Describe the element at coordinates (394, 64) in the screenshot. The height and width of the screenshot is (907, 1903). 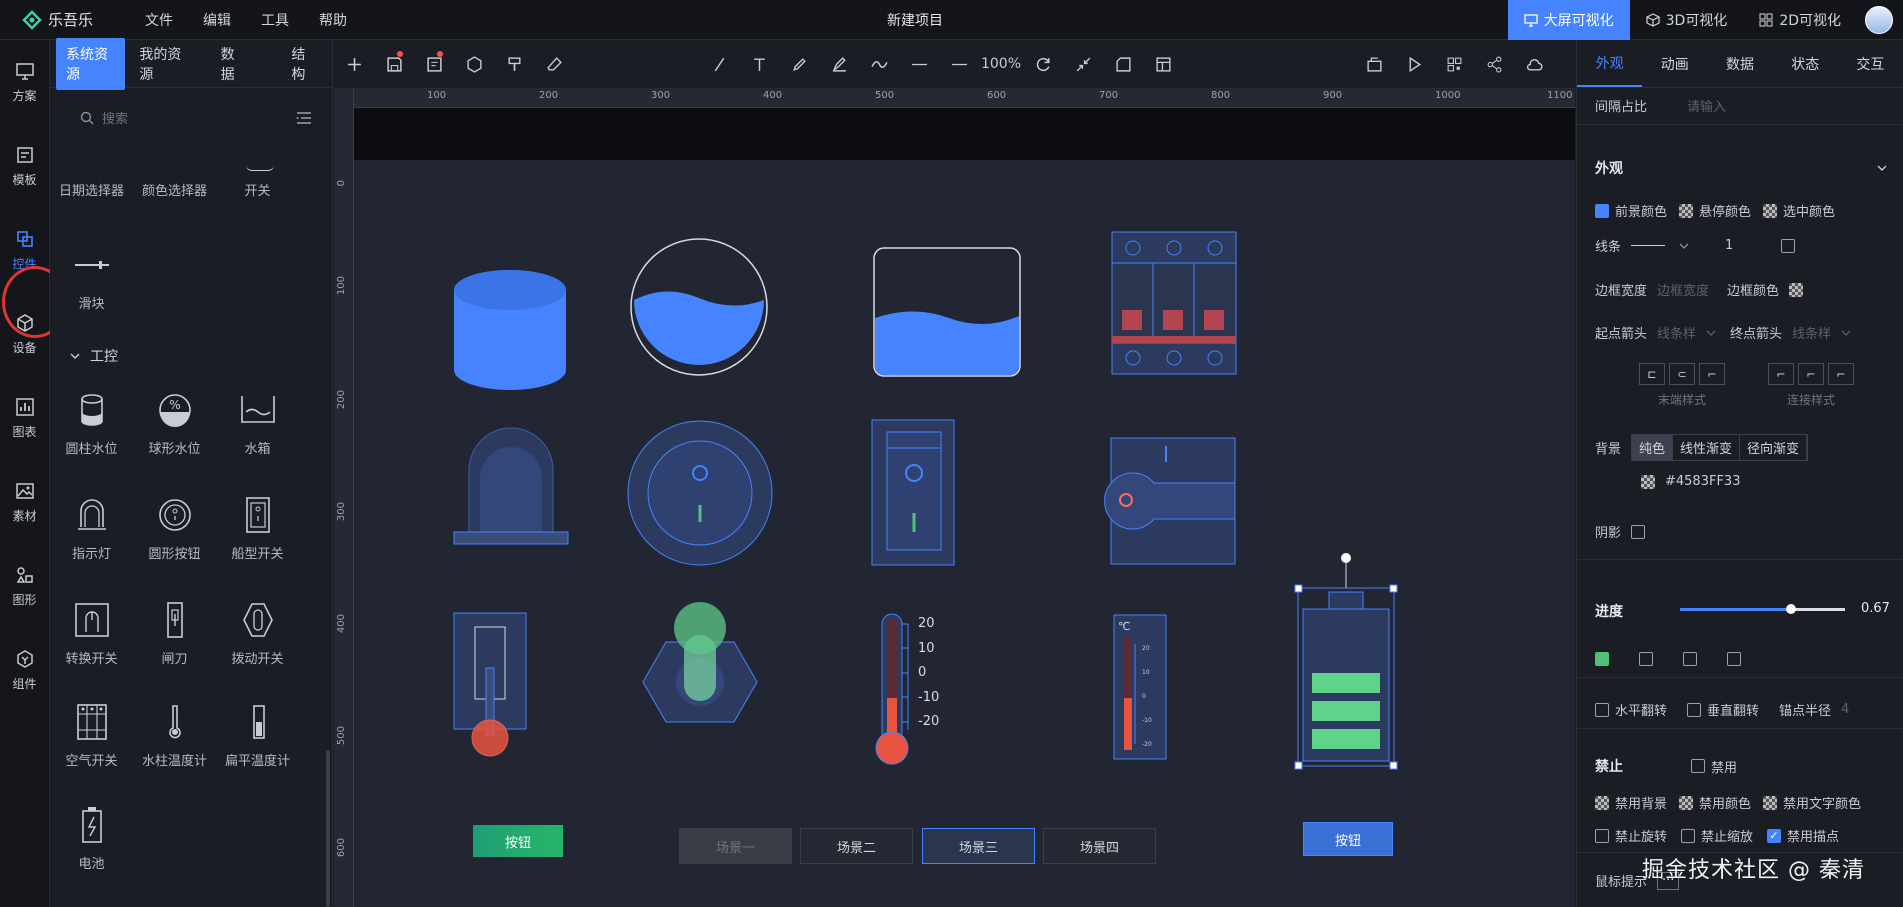
I see `save-button` at that location.